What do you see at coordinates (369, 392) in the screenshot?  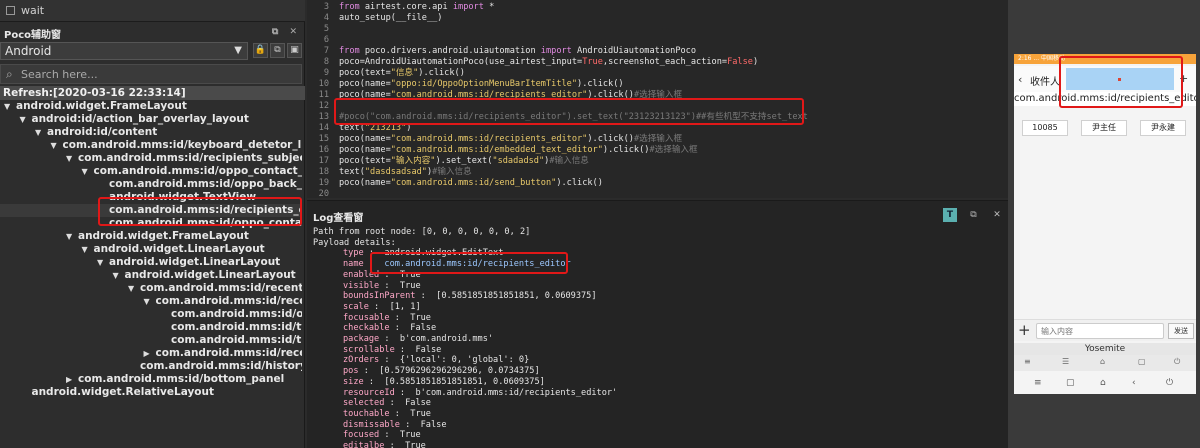 I see `log-key: resourceId` at bounding box center [369, 392].